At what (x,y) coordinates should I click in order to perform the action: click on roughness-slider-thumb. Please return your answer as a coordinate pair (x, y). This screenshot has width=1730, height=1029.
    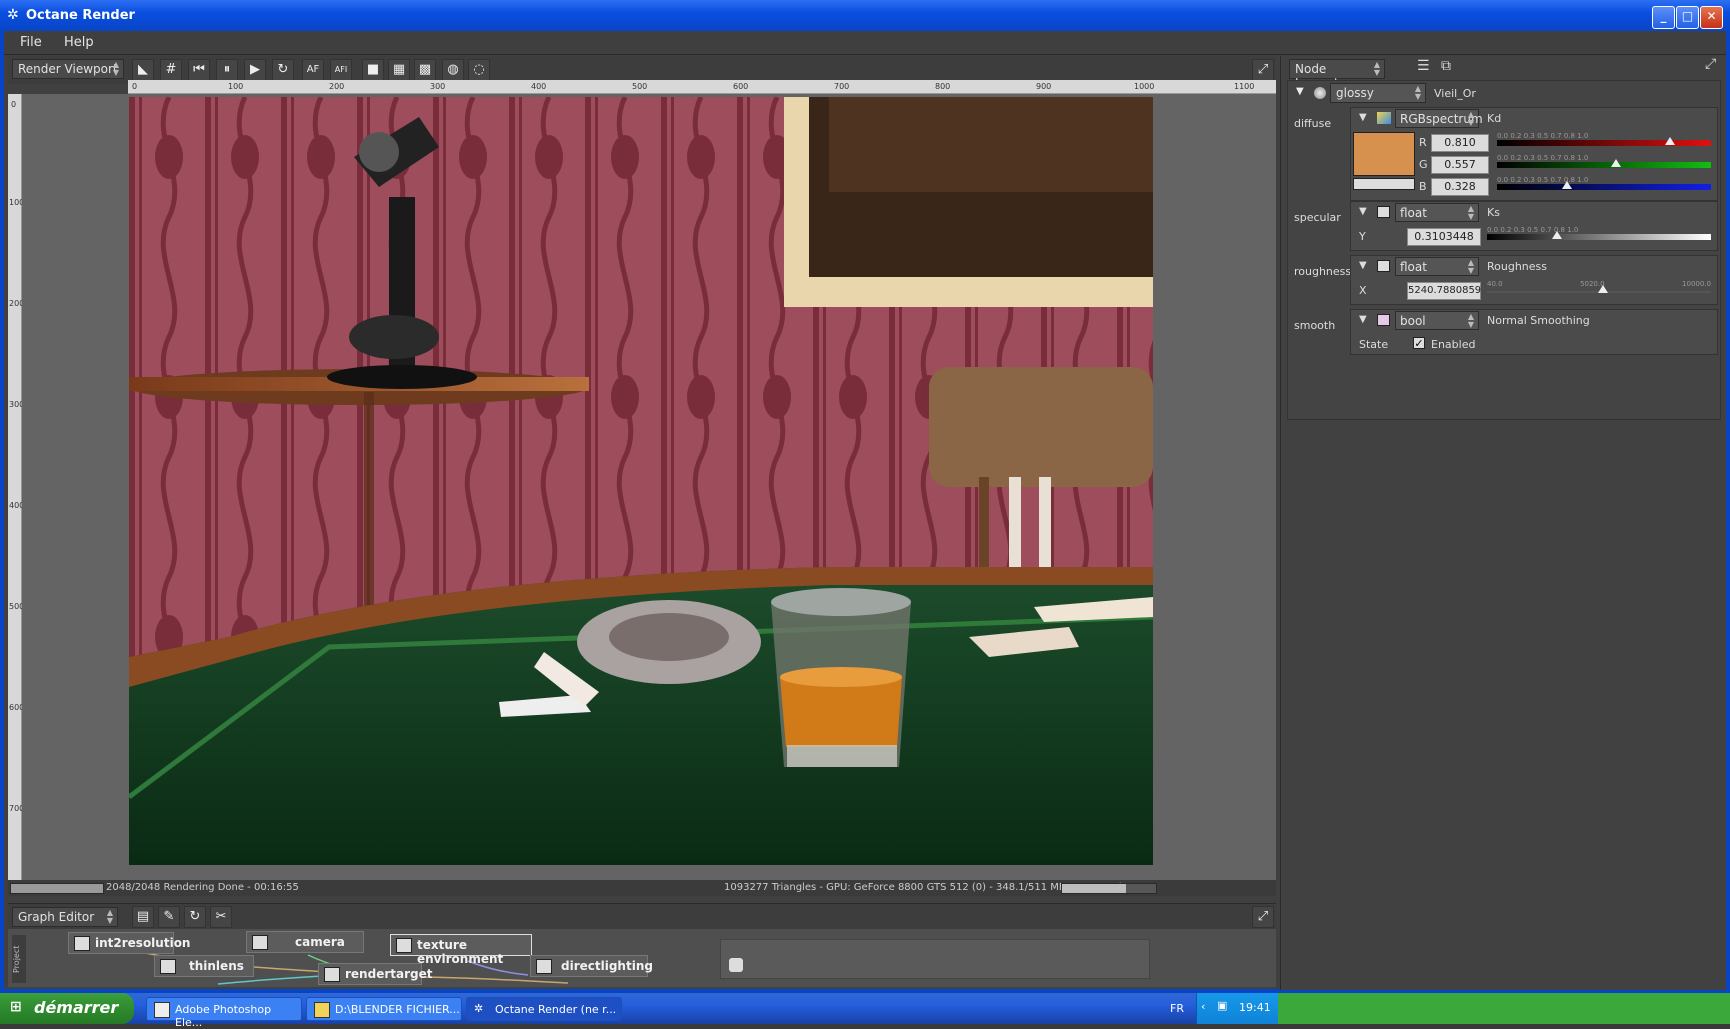
    Looking at the image, I should click on (1603, 289).